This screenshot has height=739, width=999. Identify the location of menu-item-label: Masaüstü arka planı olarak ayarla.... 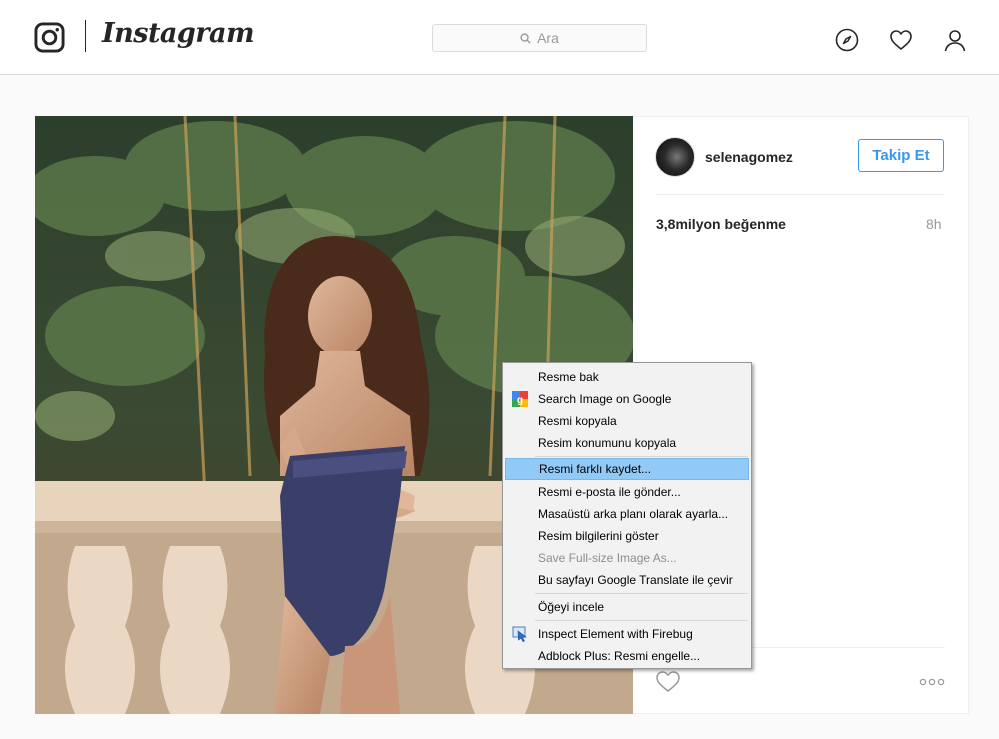
(633, 514).